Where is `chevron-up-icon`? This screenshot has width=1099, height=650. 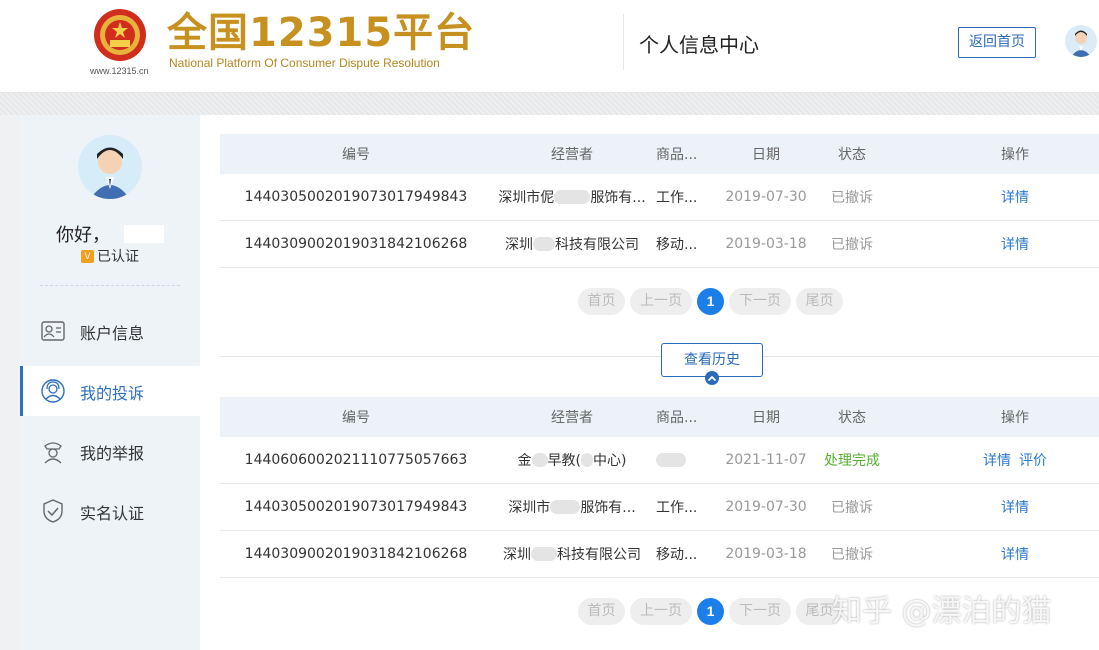 chevron-up-icon is located at coordinates (712, 378).